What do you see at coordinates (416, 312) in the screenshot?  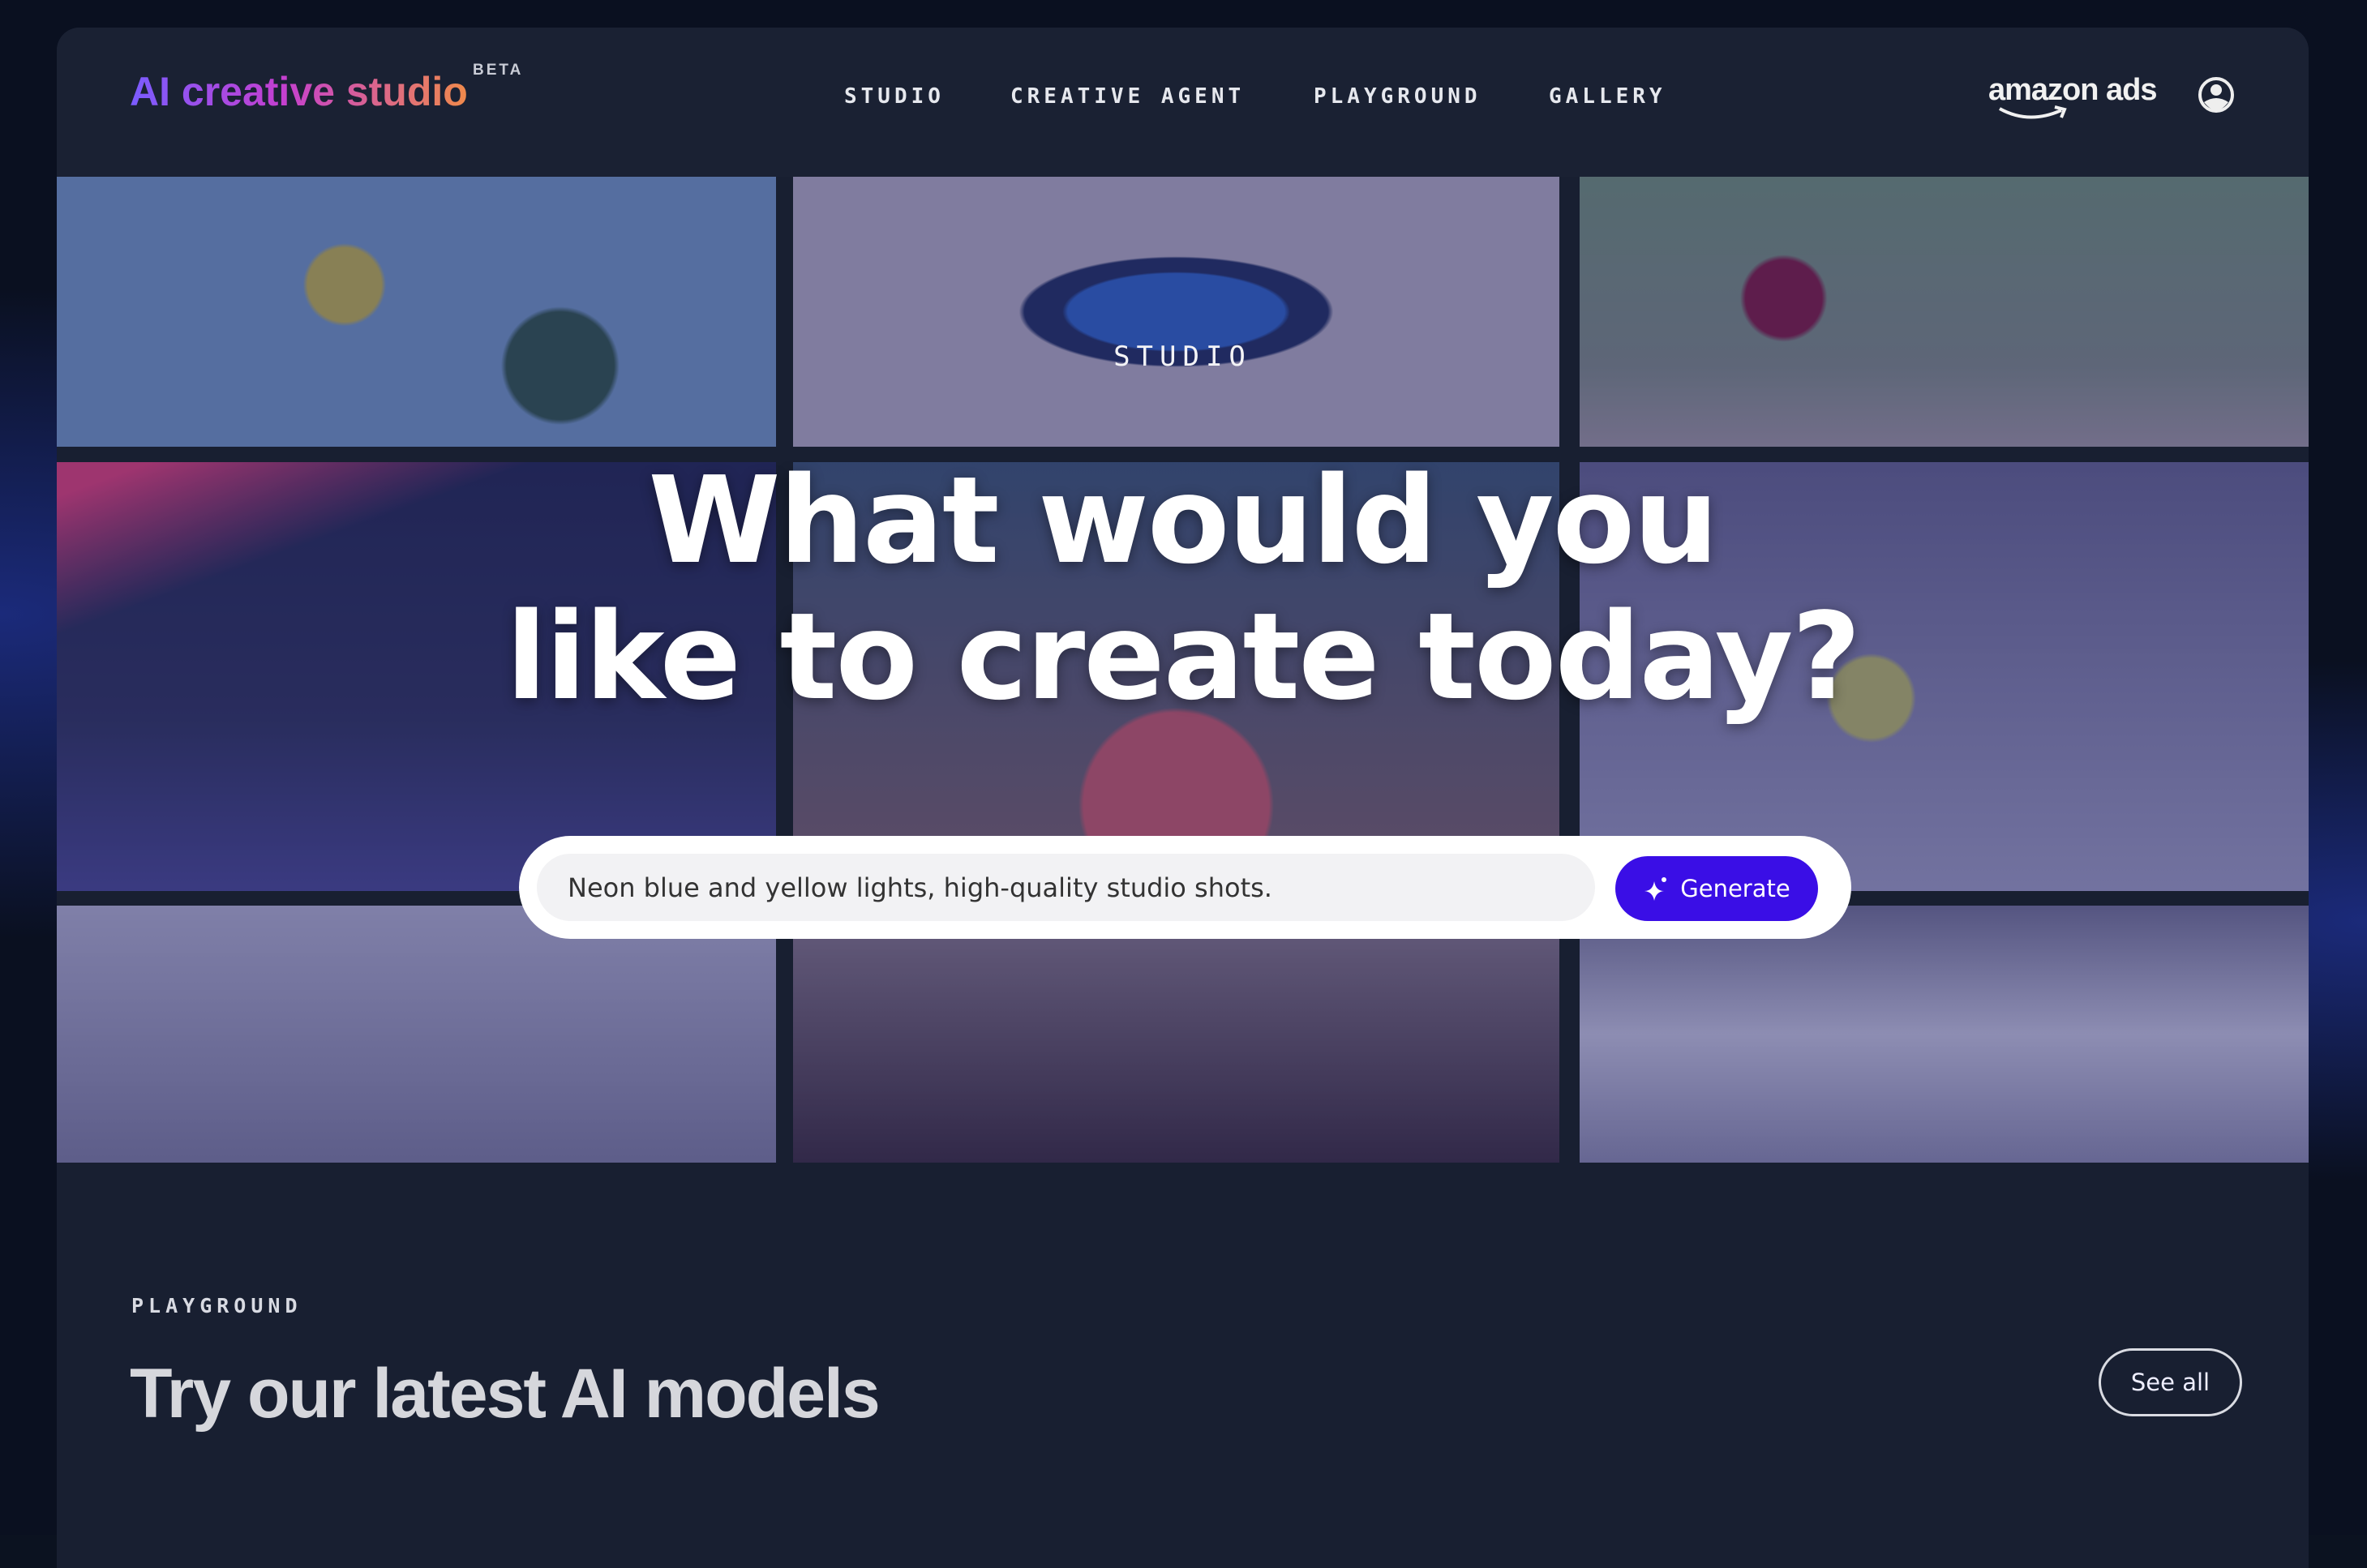 I see `image-lemon-bottle` at bounding box center [416, 312].